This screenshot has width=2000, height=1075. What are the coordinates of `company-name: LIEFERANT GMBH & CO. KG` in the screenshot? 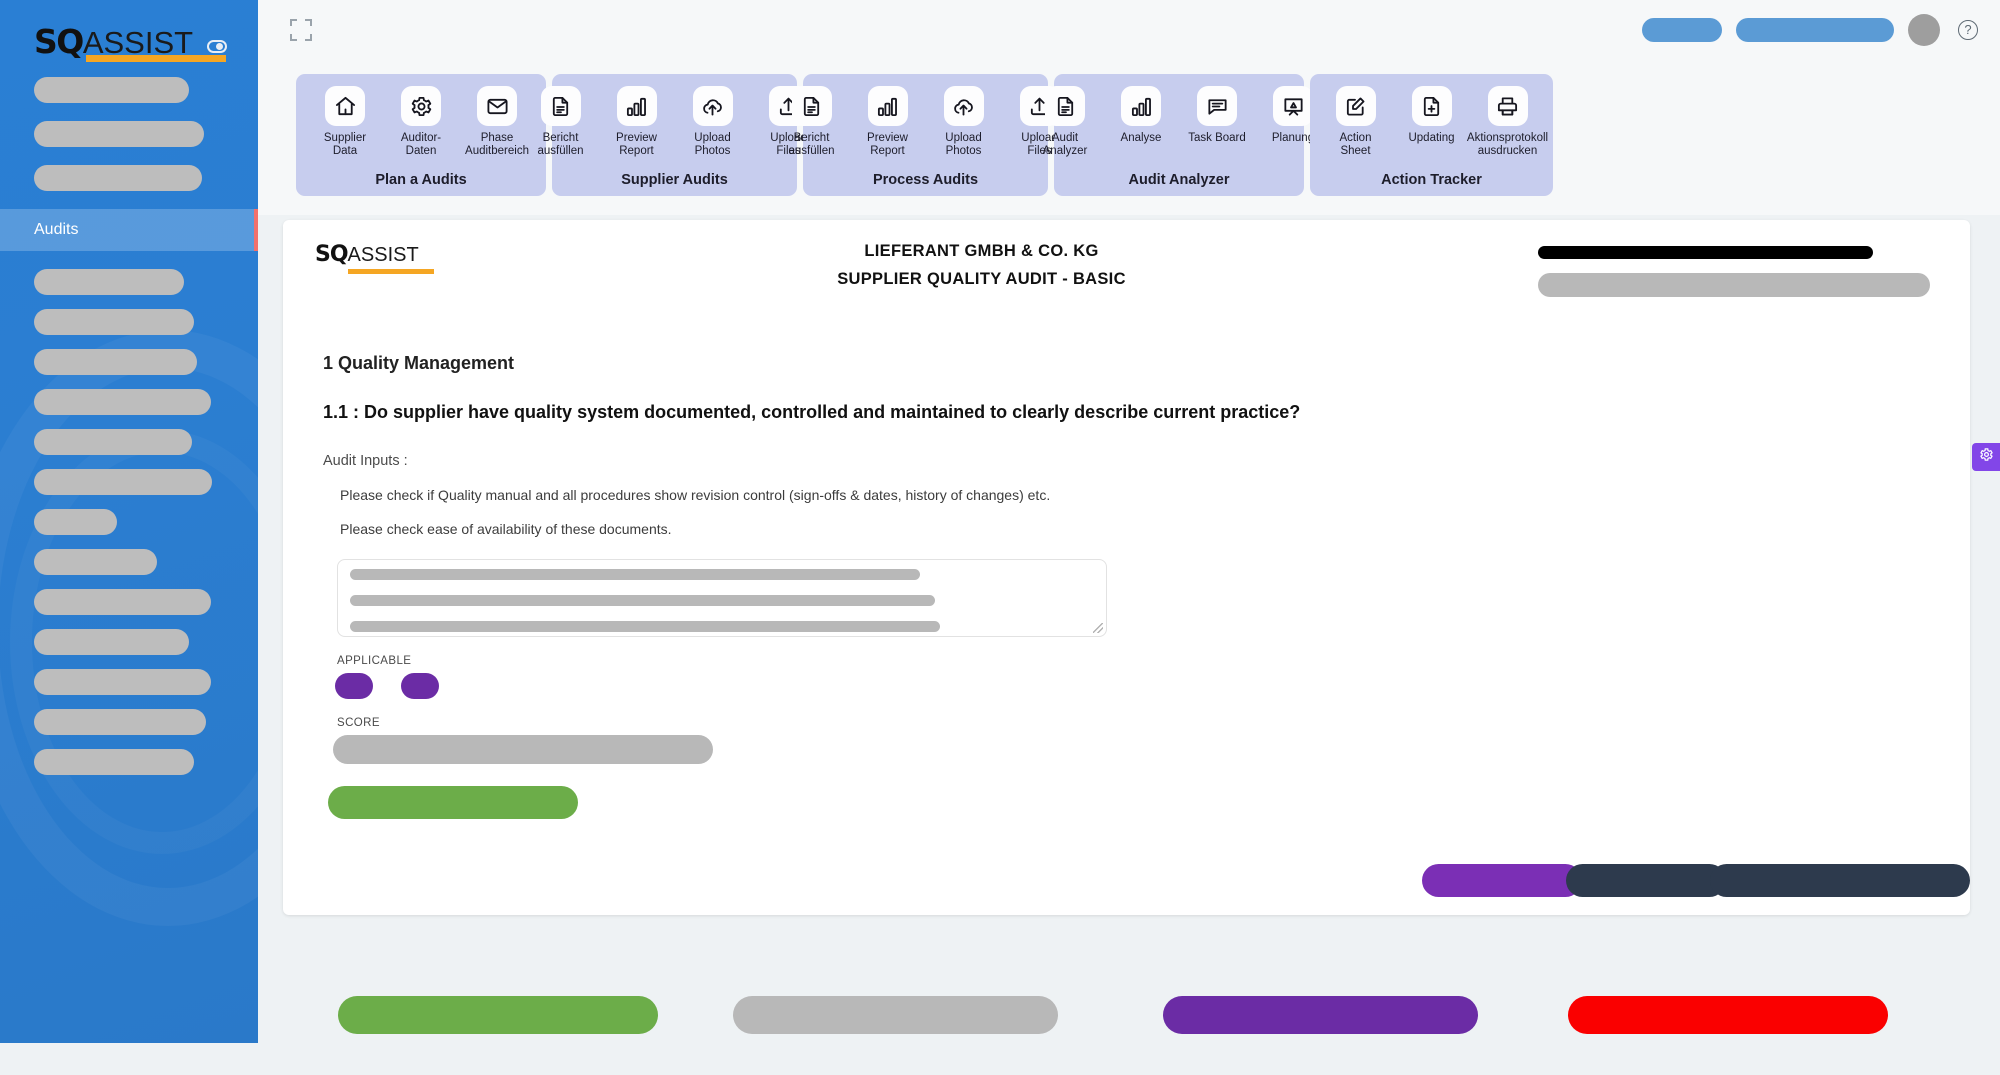 It's located at (981, 251).